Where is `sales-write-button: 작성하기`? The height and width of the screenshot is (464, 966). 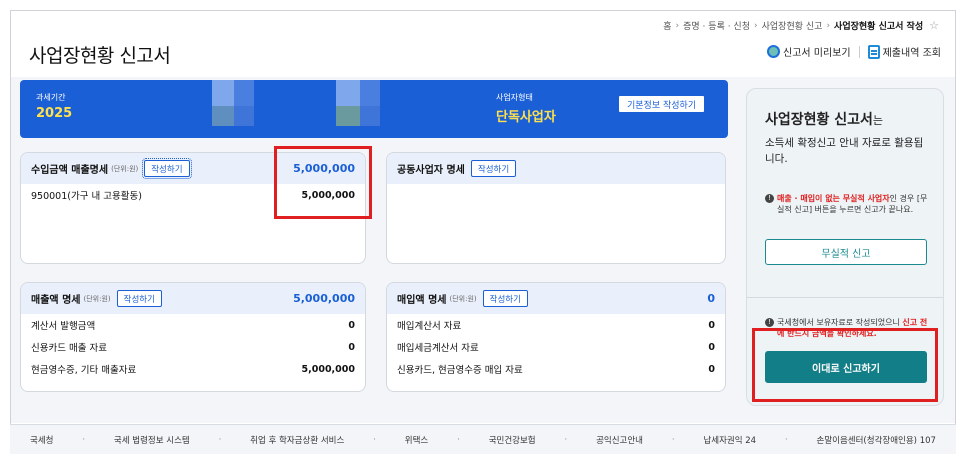
sales-write-button: 작성하기 is located at coordinates (139, 298).